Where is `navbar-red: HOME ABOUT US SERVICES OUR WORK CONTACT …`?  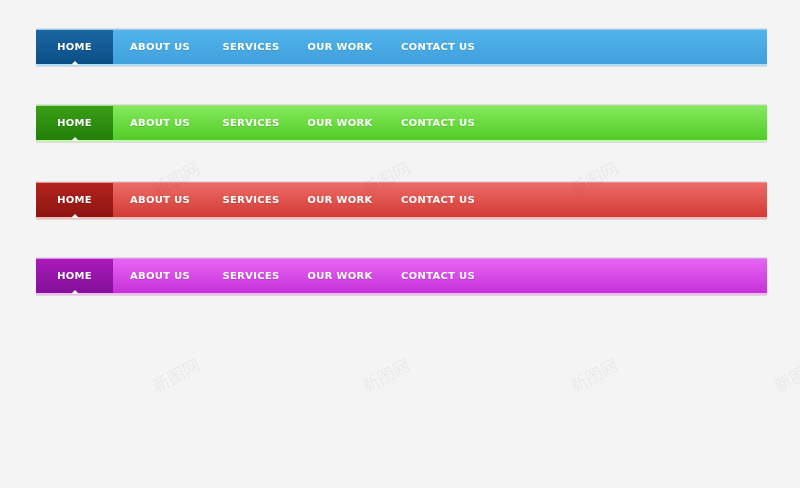 navbar-red: HOME ABOUT US SERVICES OUR WORK CONTACT … is located at coordinates (401, 200).